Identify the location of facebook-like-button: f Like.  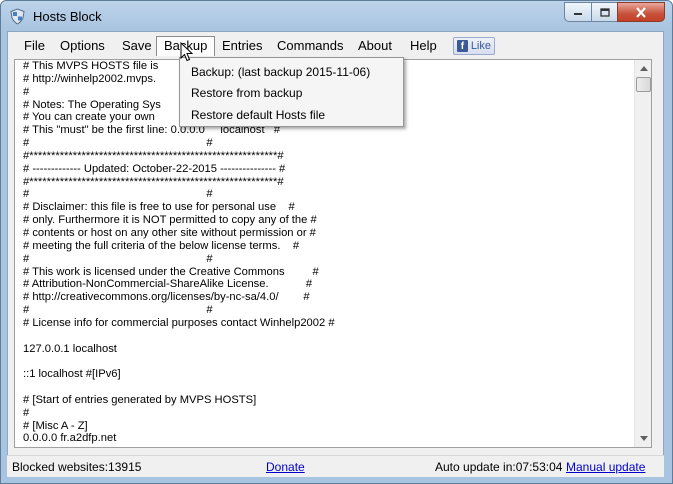
(474, 46).